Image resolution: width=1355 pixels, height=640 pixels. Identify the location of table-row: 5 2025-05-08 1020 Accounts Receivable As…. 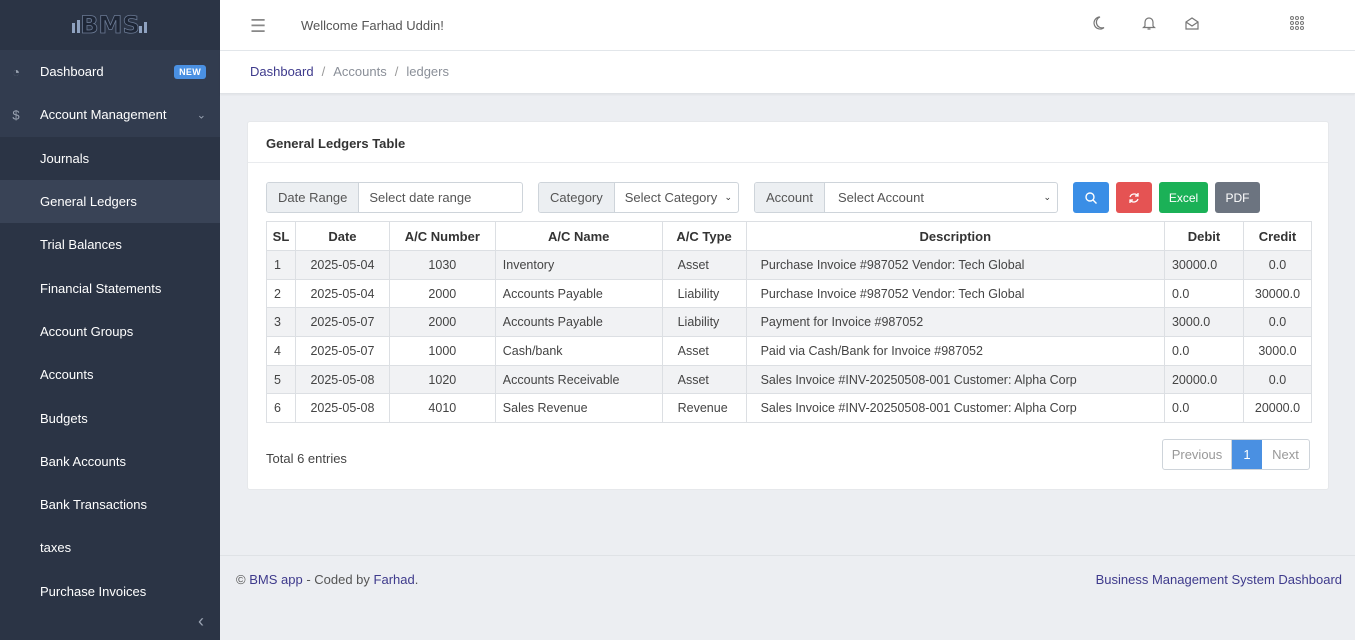
(789, 379).